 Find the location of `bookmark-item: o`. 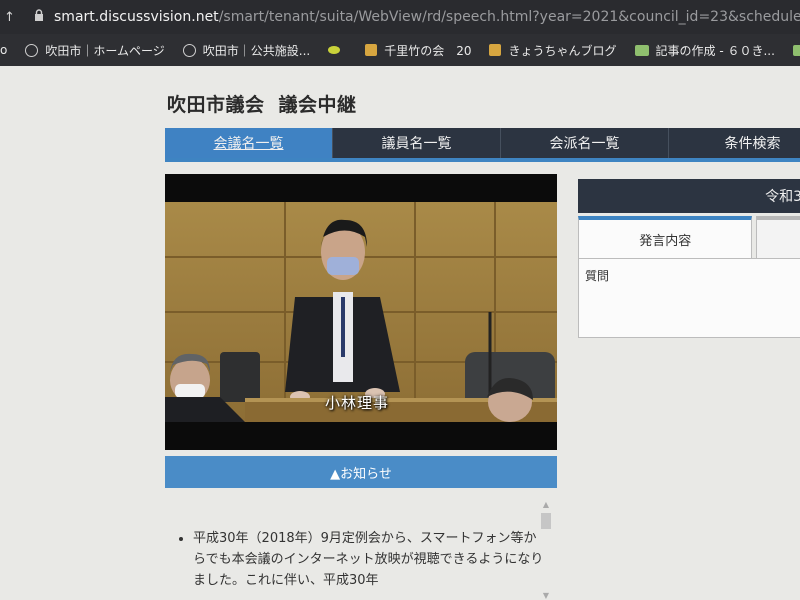

bookmark-item: o is located at coordinates (3, 50).